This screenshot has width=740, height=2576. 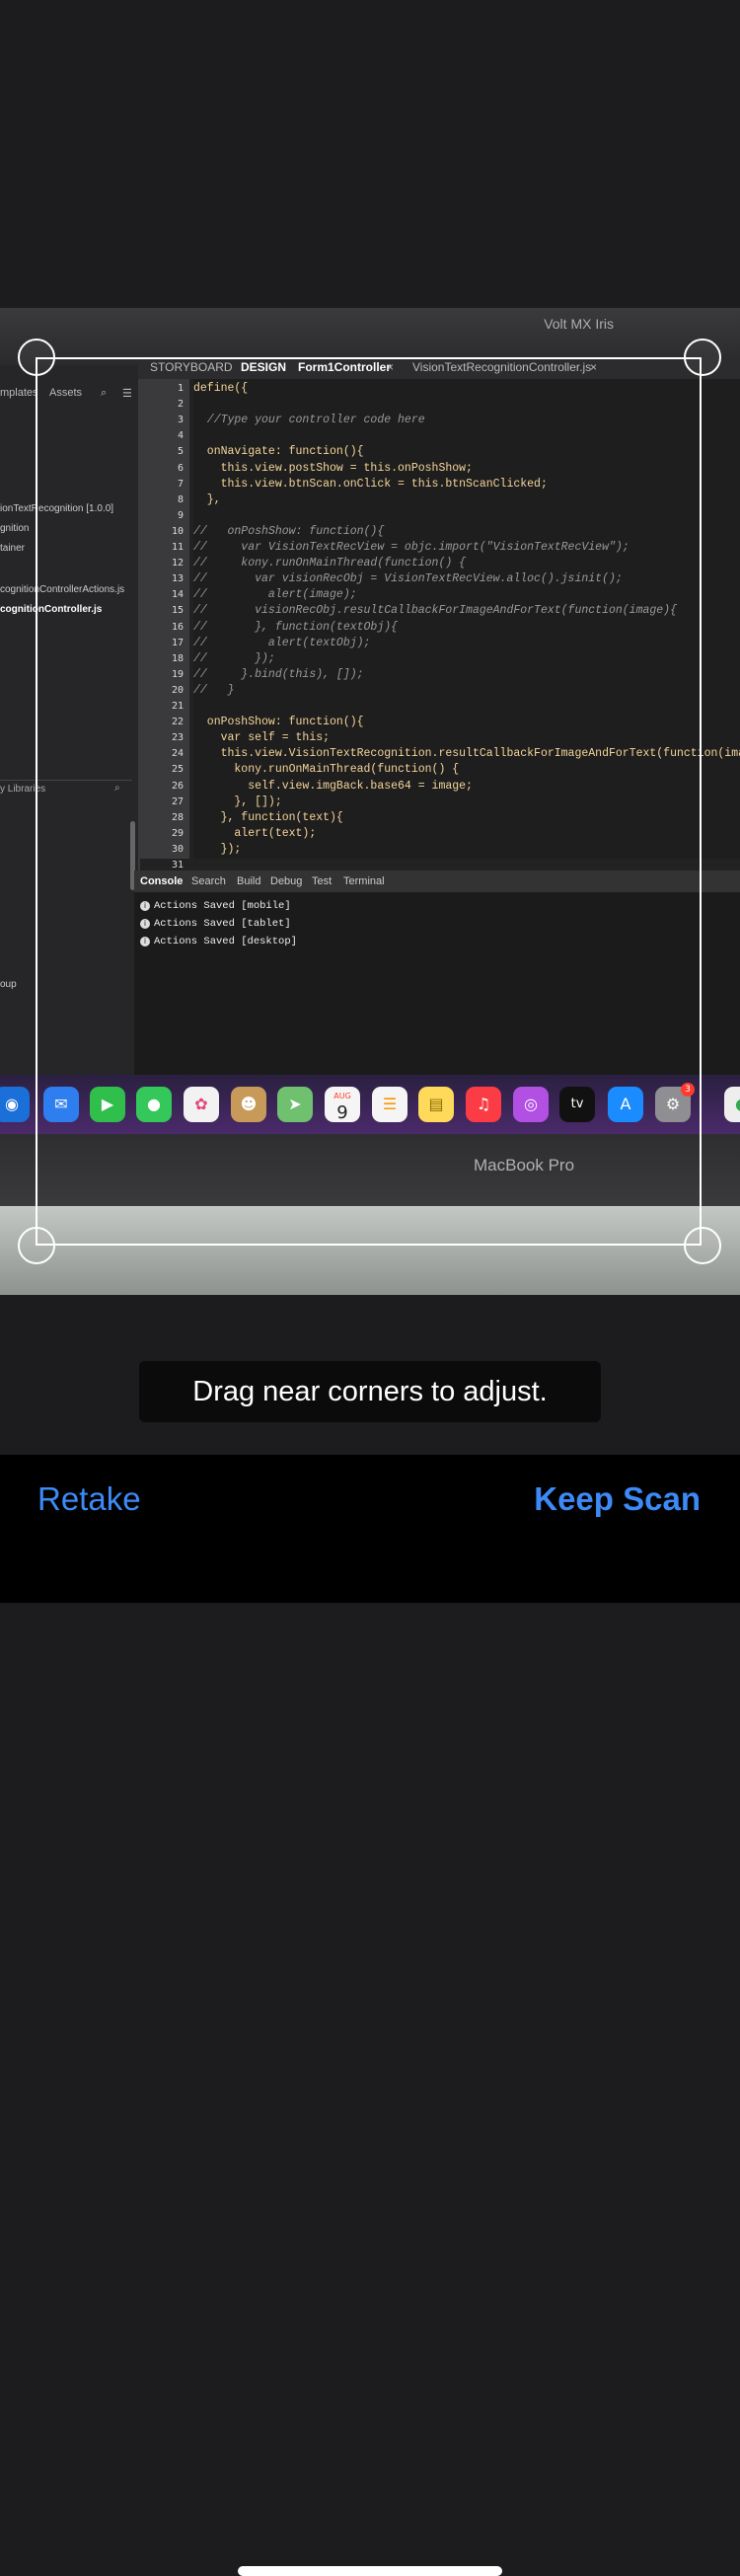 I want to click on keep-scan-button: Keep Scan, so click(x=618, y=1499).